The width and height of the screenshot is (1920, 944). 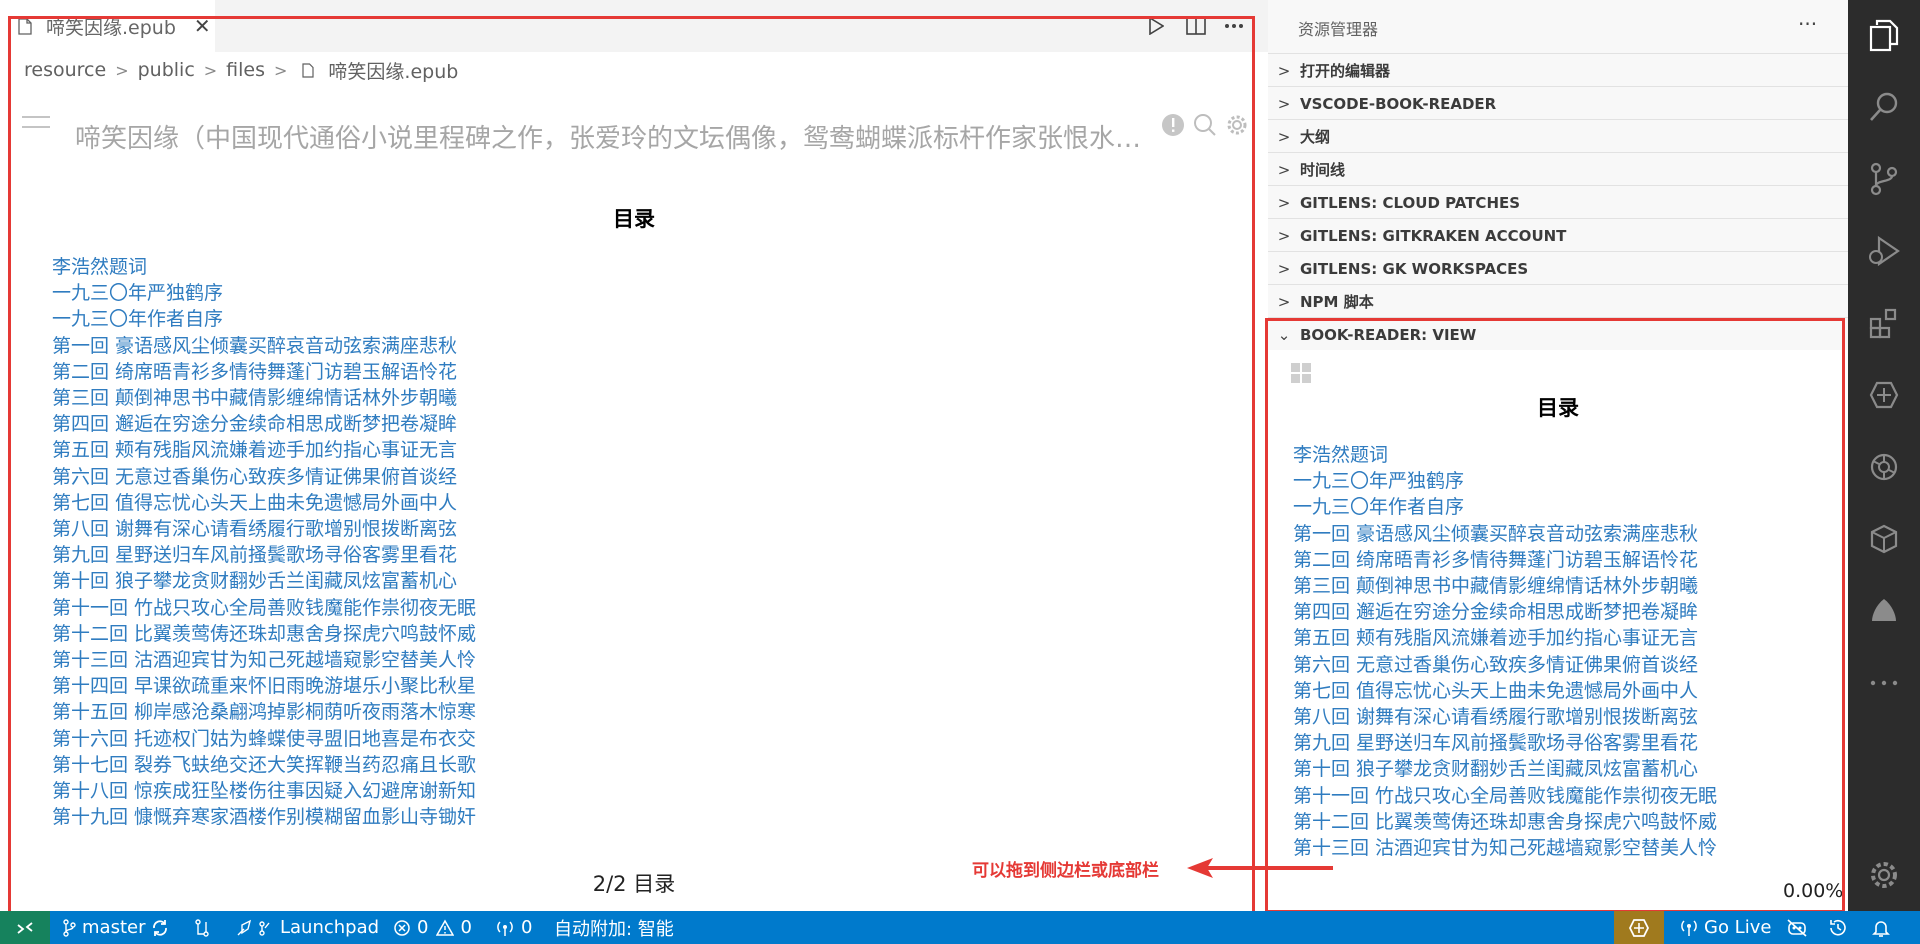 I want to click on status-bar: master Launchpad 0 0 0 自动附加: 智能 Go Live, so click(x=960, y=927).